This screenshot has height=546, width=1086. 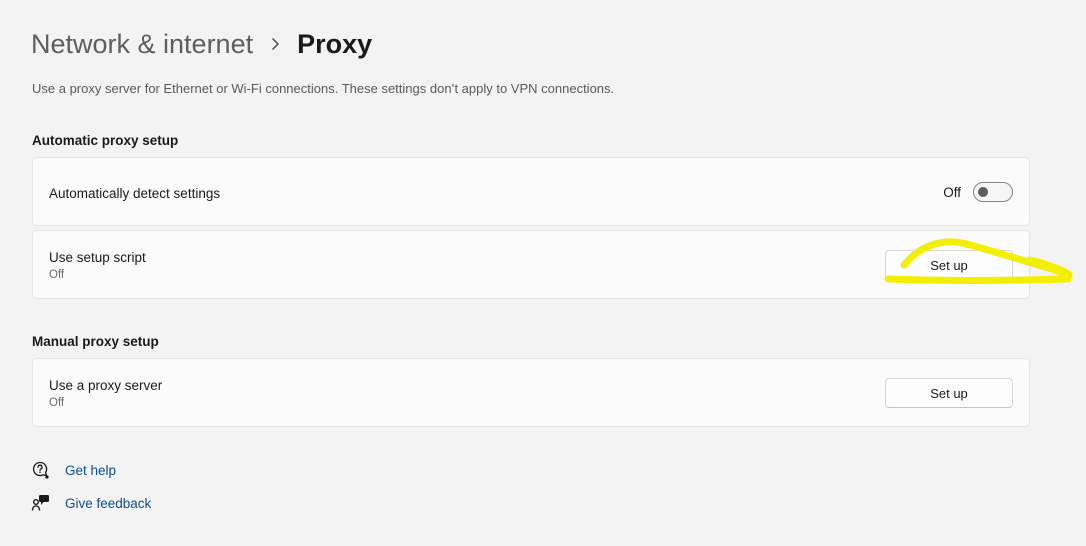 I want to click on toggle-knob, so click(x=983, y=192).